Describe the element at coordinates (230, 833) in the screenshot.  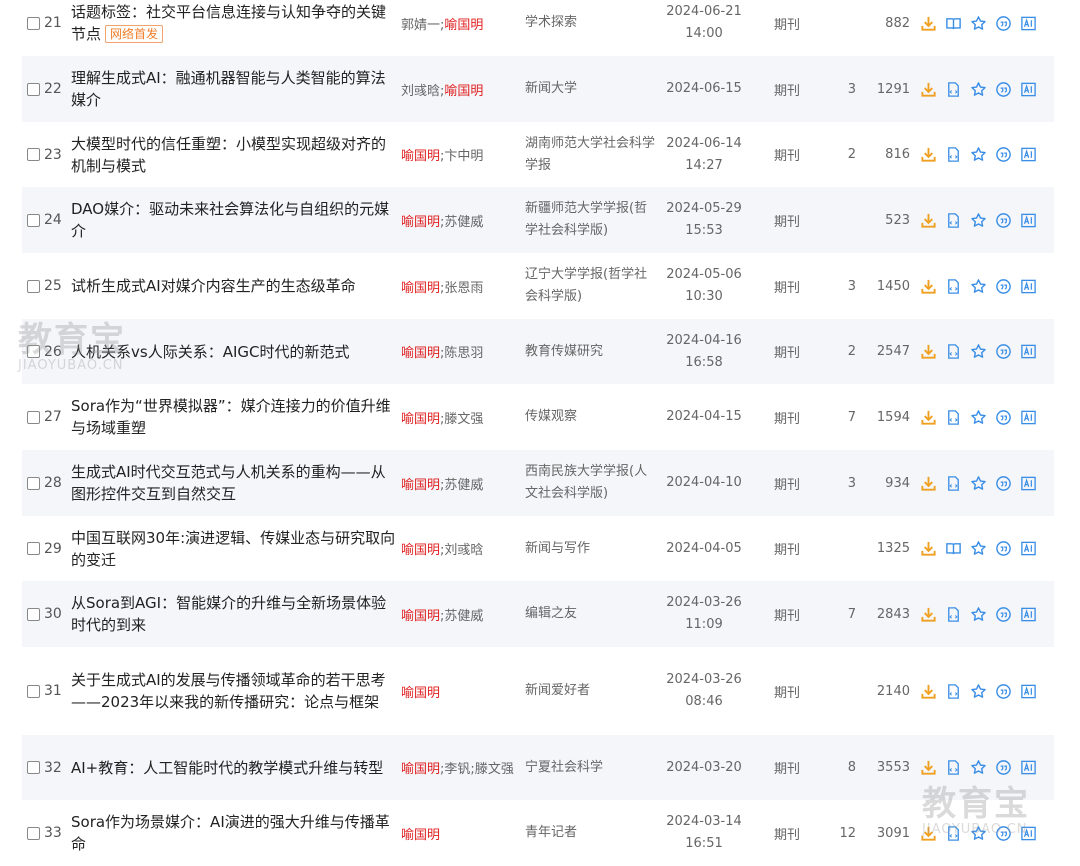
I see `article-title-link: Sora作为场景媒介：AI演进的强大升维与传播革命` at that location.